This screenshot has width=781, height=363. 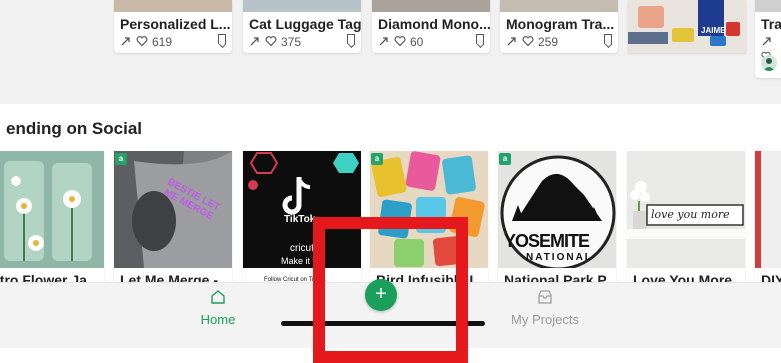 What do you see at coordinates (74, 128) in the screenshot?
I see `section-title: ending on Social` at bounding box center [74, 128].